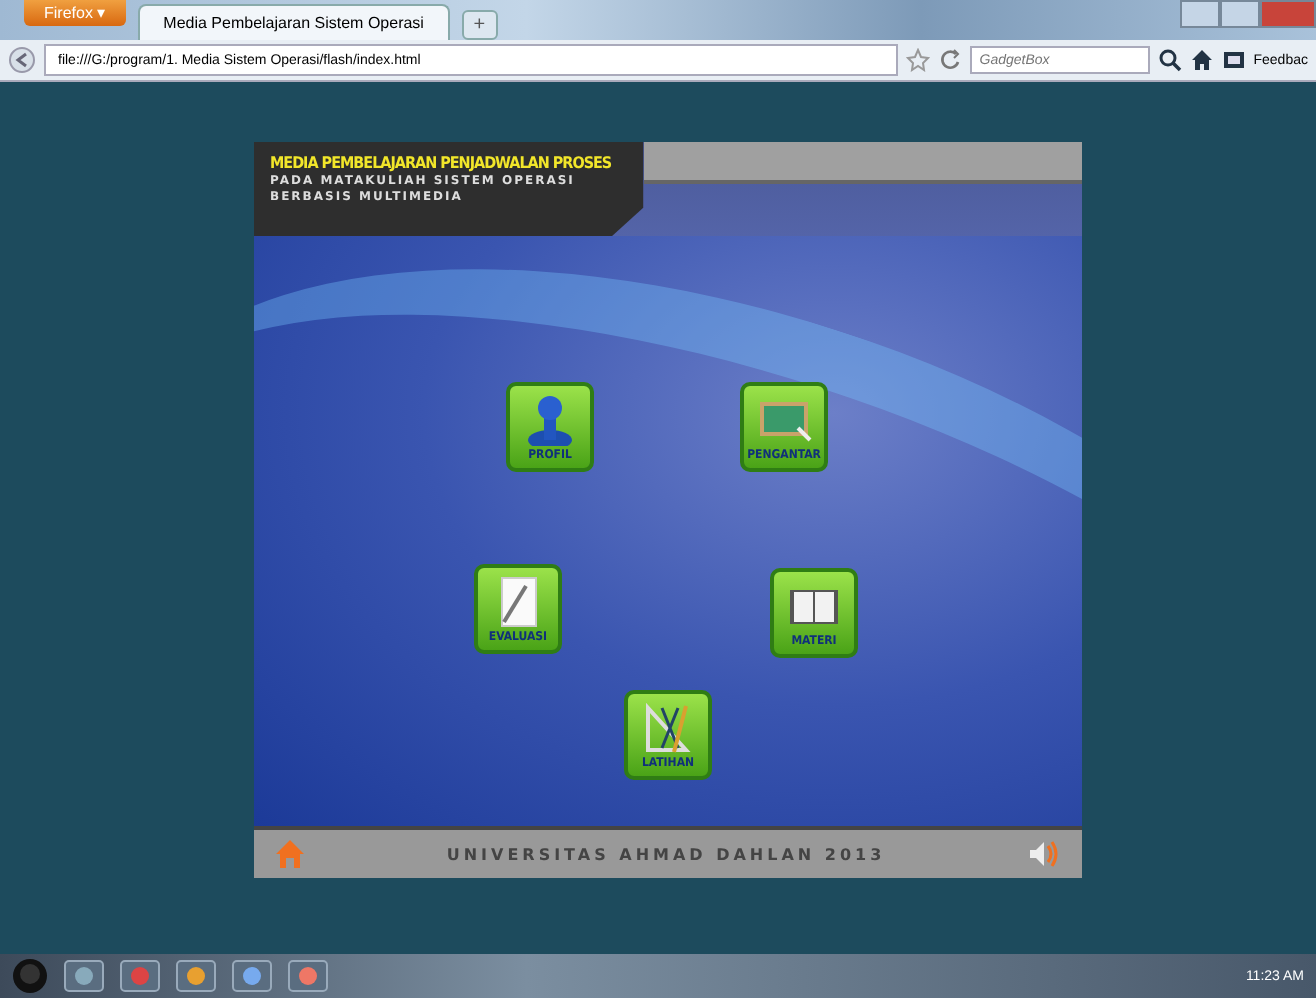 This screenshot has height=998, width=1316. Describe the element at coordinates (30, 976) in the screenshot. I see `start-button-icon` at that location.